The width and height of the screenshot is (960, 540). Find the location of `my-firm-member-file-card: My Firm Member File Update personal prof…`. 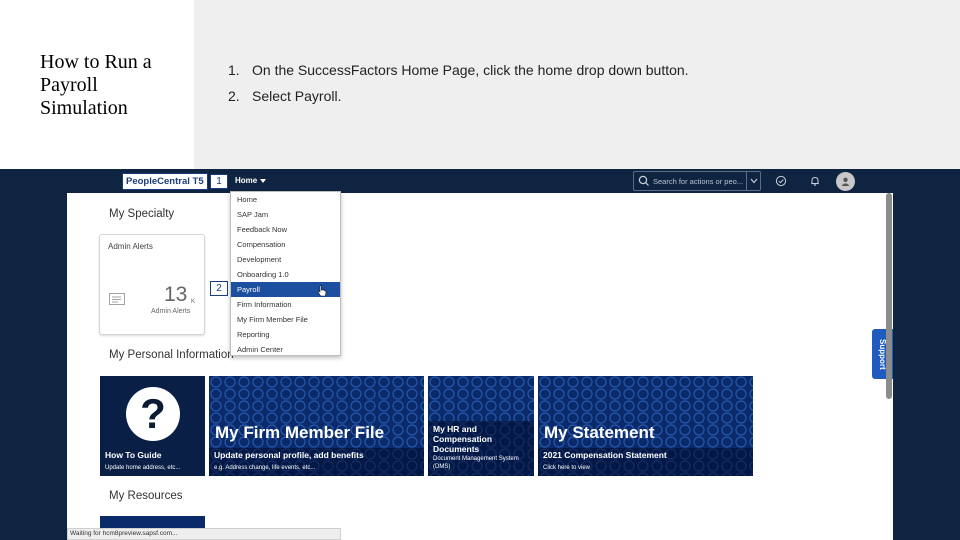

my-firm-member-file-card: My Firm Member File Update personal prof… is located at coordinates (316, 426).